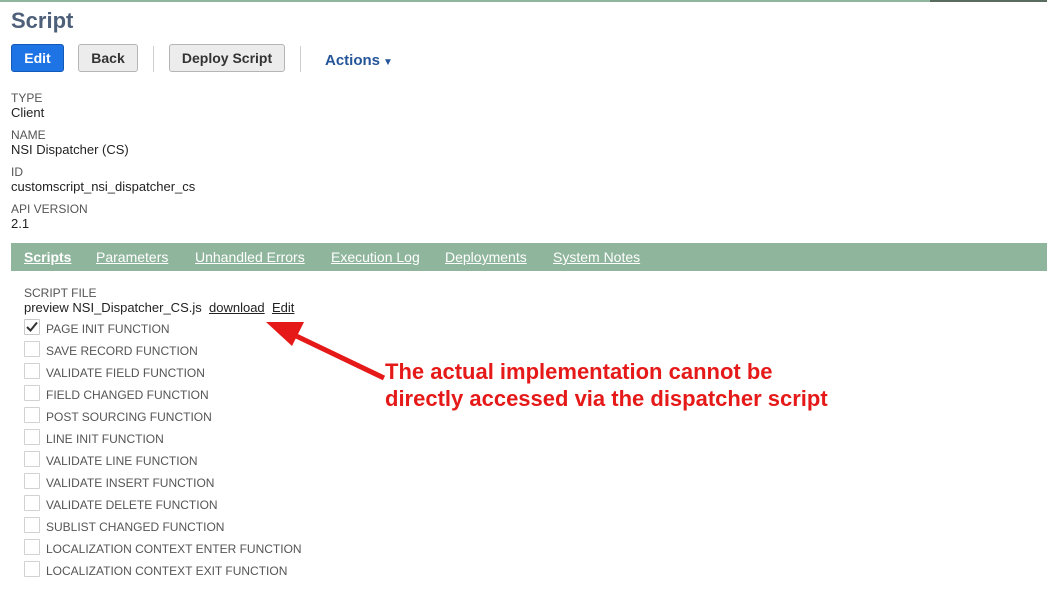 Image resolution: width=1047 pixels, height=599 pixels. What do you see at coordinates (579, 371) in the screenshot?
I see `annotation-line-1: The actual implementation cannot be` at bounding box center [579, 371].